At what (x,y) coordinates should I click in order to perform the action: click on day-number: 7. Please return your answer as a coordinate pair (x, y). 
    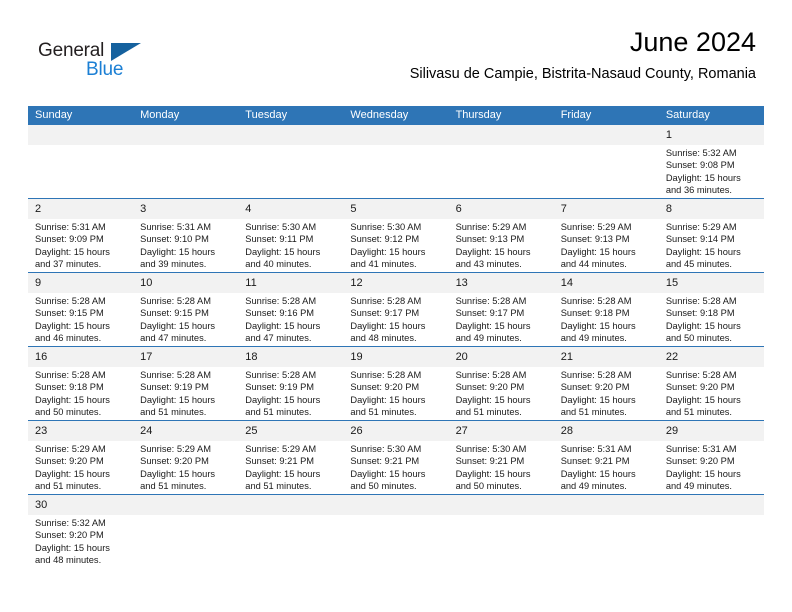
    Looking at the image, I should click on (606, 209).